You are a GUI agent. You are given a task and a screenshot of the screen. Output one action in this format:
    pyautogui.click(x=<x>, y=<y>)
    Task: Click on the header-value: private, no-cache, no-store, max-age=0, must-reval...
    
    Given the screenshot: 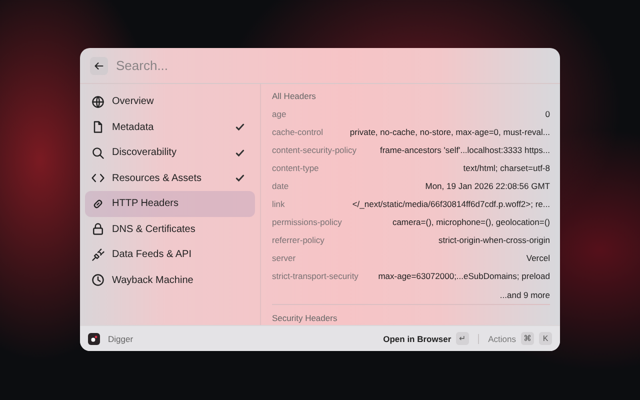 What is the action you would take?
    pyautogui.click(x=450, y=132)
    